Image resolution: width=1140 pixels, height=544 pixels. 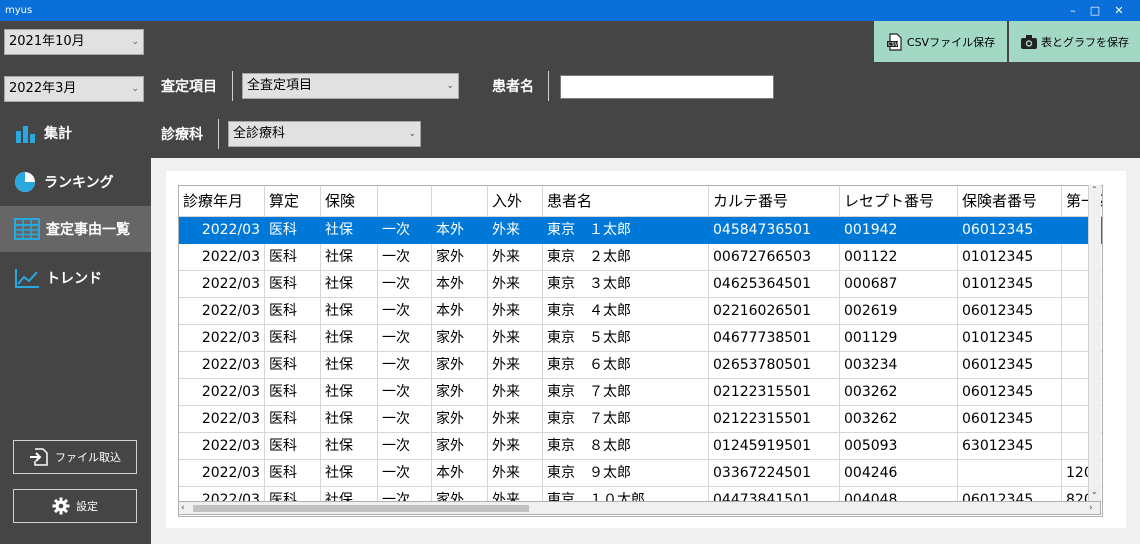 What do you see at coordinates (1091, 508) in the screenshot?
I see `scroll-right-icon: ›` at bounding box center [1091, 508].